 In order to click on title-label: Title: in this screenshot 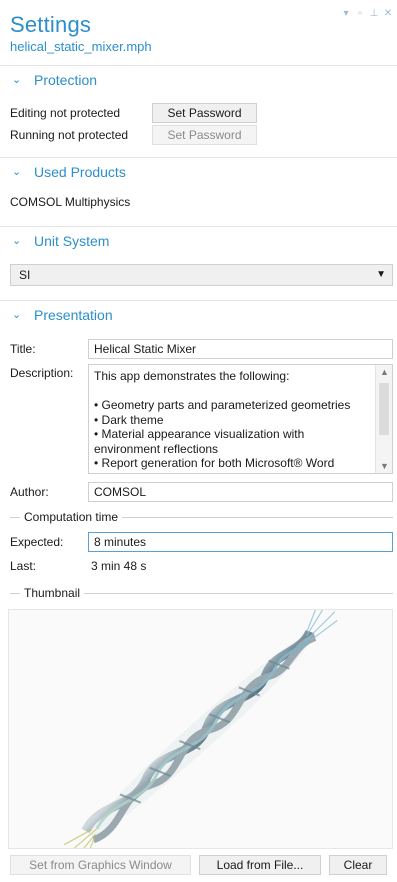, I will do `click(23, 349)`.